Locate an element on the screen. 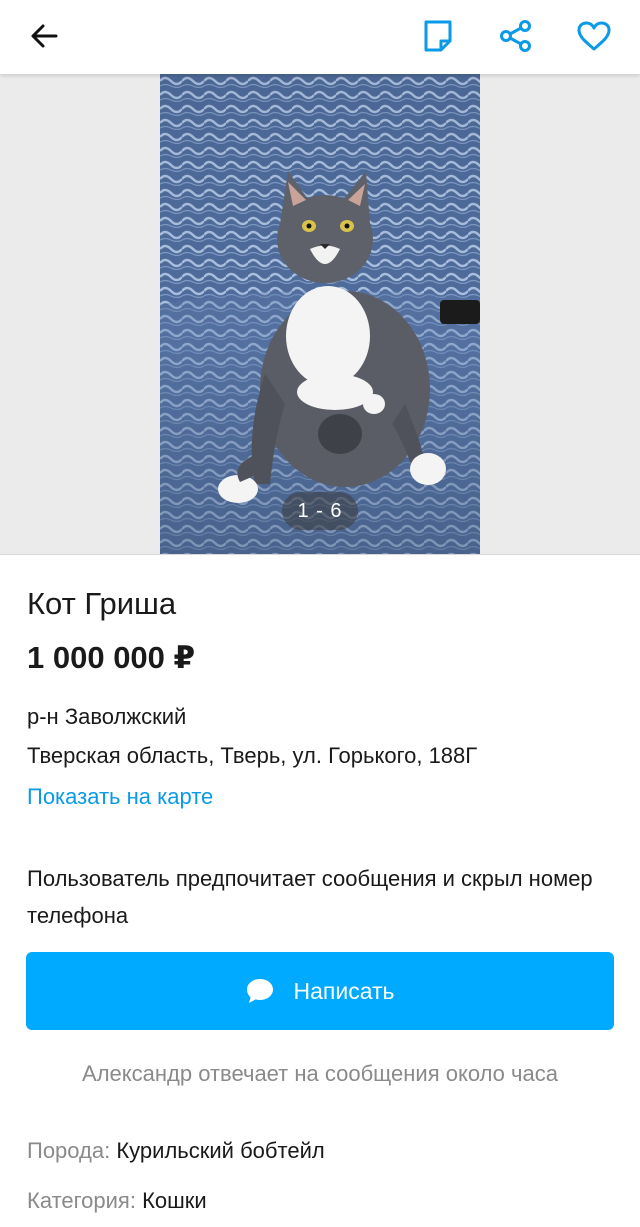 Image resolution: width=640 pixels, height=1227 pixels. listing-title: Кот Гриша is located at coordinates (102, 603).